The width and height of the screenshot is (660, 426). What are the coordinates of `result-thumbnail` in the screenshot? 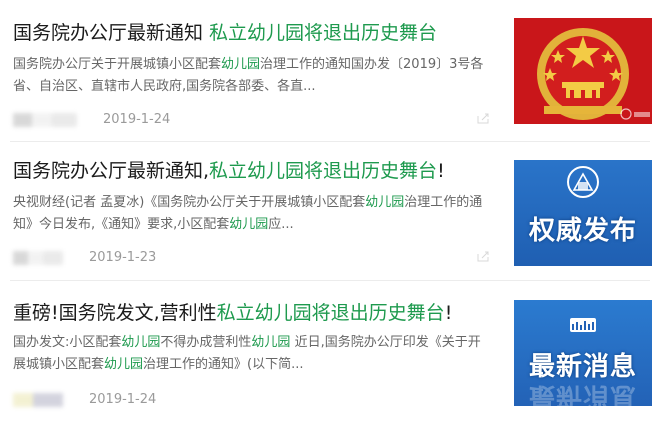 It's located at (583, 71).